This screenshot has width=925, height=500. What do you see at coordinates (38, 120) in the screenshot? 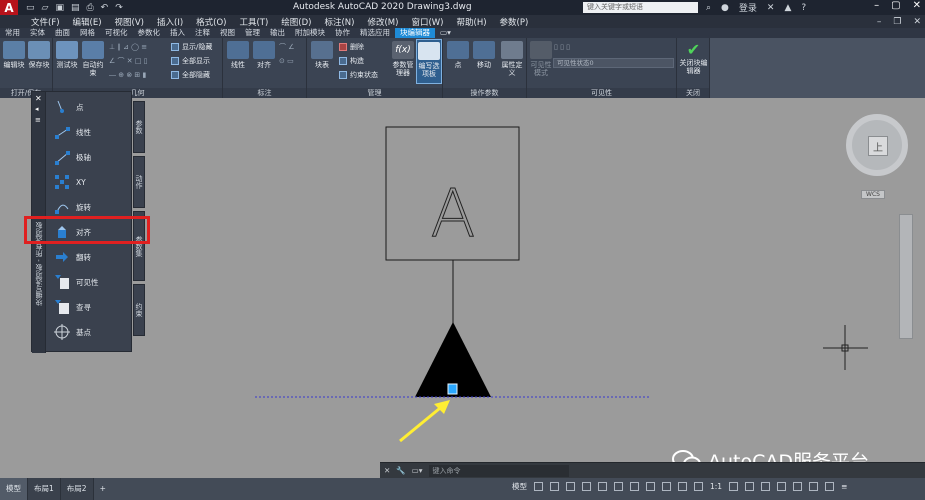
I see `palette-properties-icon: ≡` at bounding box center [38, 120].